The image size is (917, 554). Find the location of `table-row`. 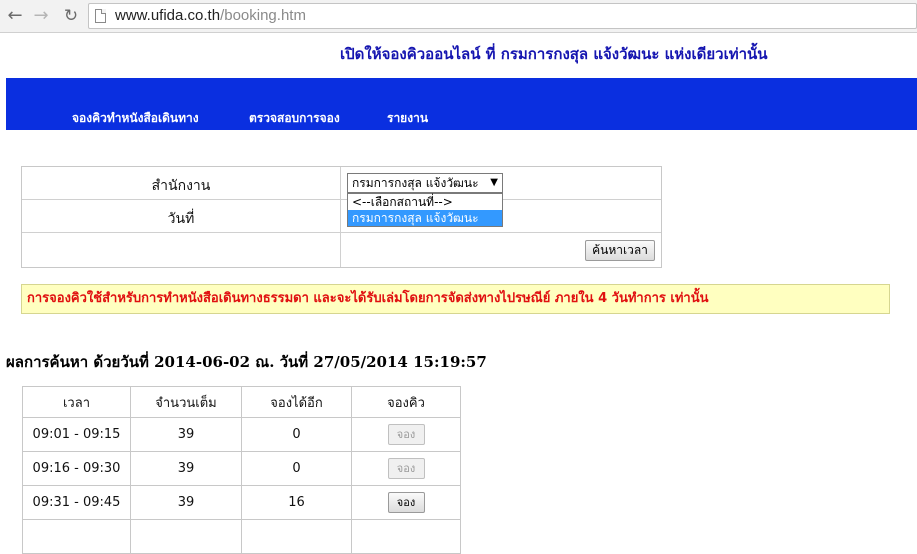

table-row is located at coordinates (241, 536).